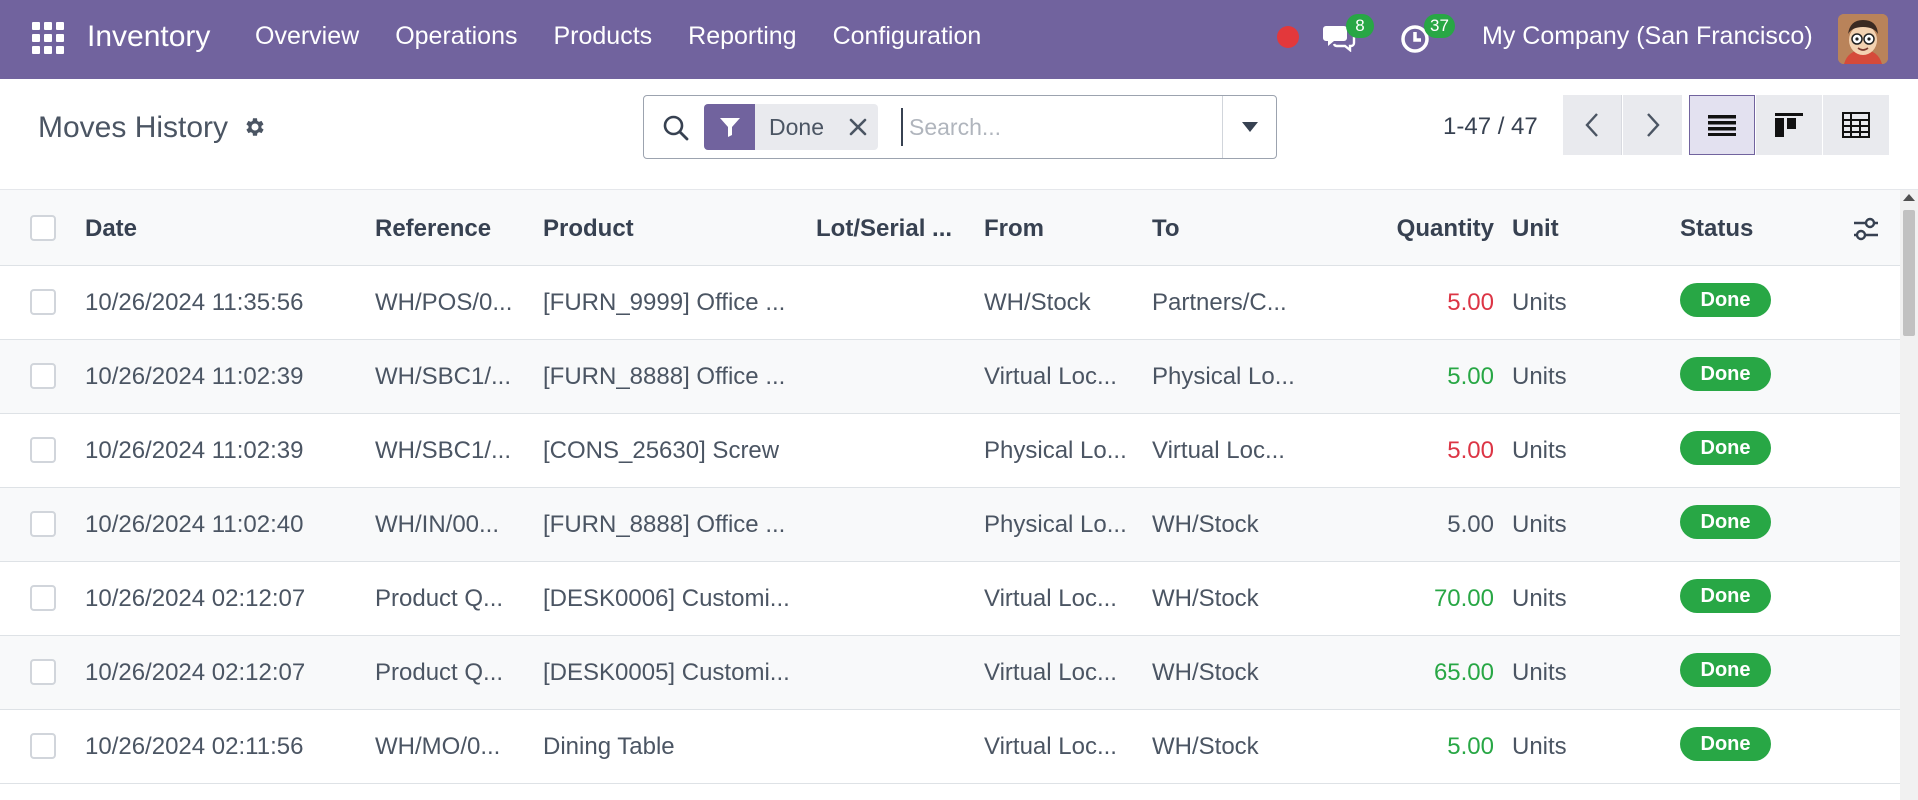  What do you see at coordinates (1647, 36) in the screenshot?
I see `company-switcher: My Company (San Francisco)` at bounding box center [1647, 36].